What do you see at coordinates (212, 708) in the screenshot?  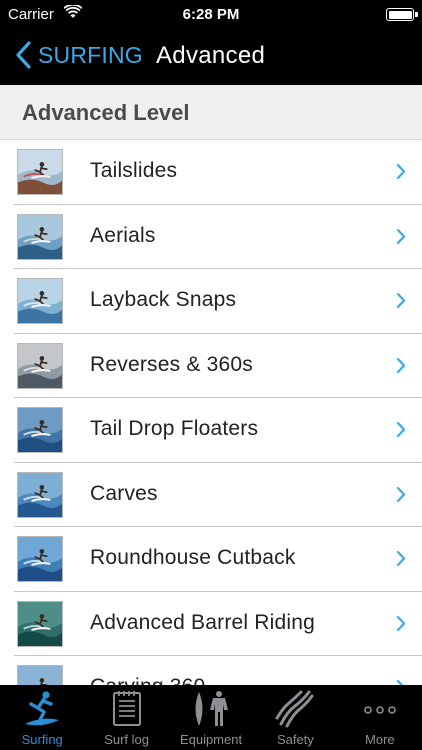 I see `surfboard-wetsuit-icon` at bounding box center [212, 708].